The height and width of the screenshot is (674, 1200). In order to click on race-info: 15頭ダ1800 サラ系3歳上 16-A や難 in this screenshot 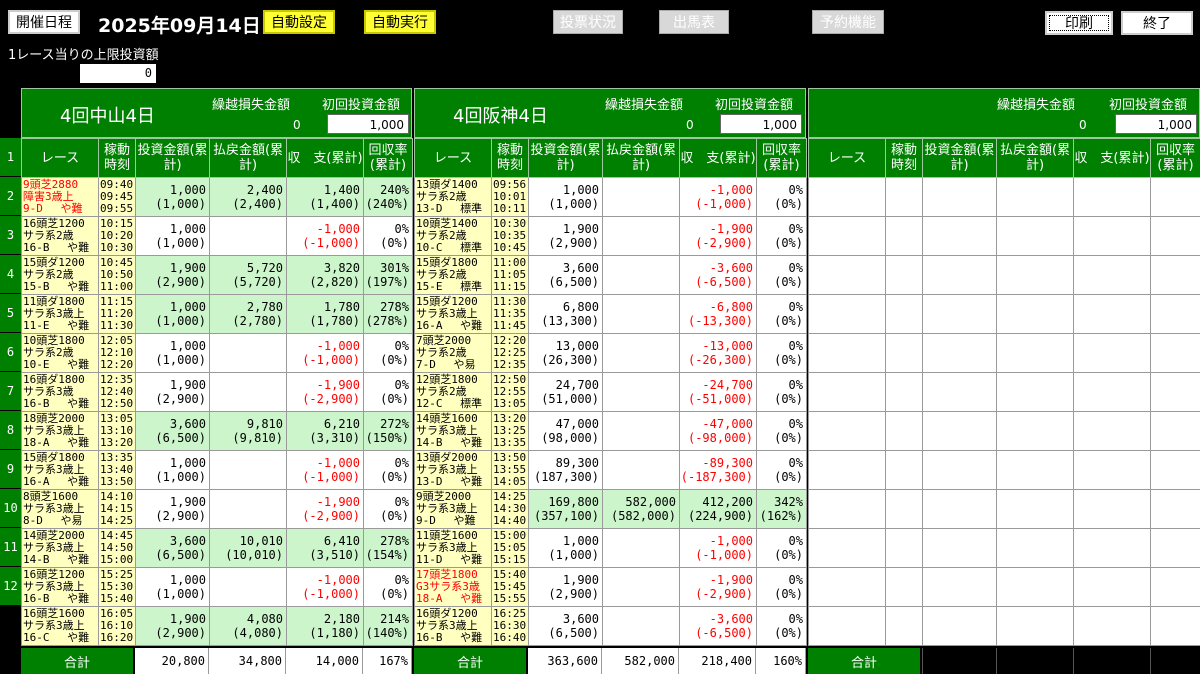, I will do `click(60, 470)`.